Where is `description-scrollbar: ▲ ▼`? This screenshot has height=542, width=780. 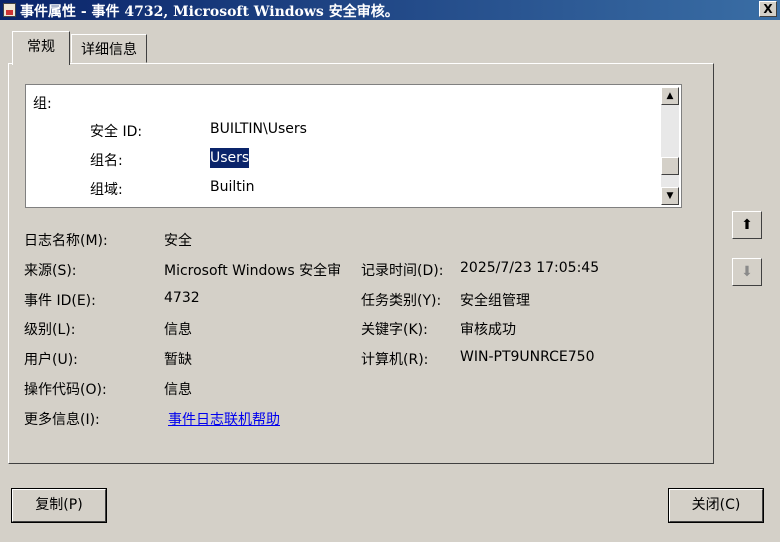 description-scrollbar: ▲ ▼ is located at coordinates (670, 146).